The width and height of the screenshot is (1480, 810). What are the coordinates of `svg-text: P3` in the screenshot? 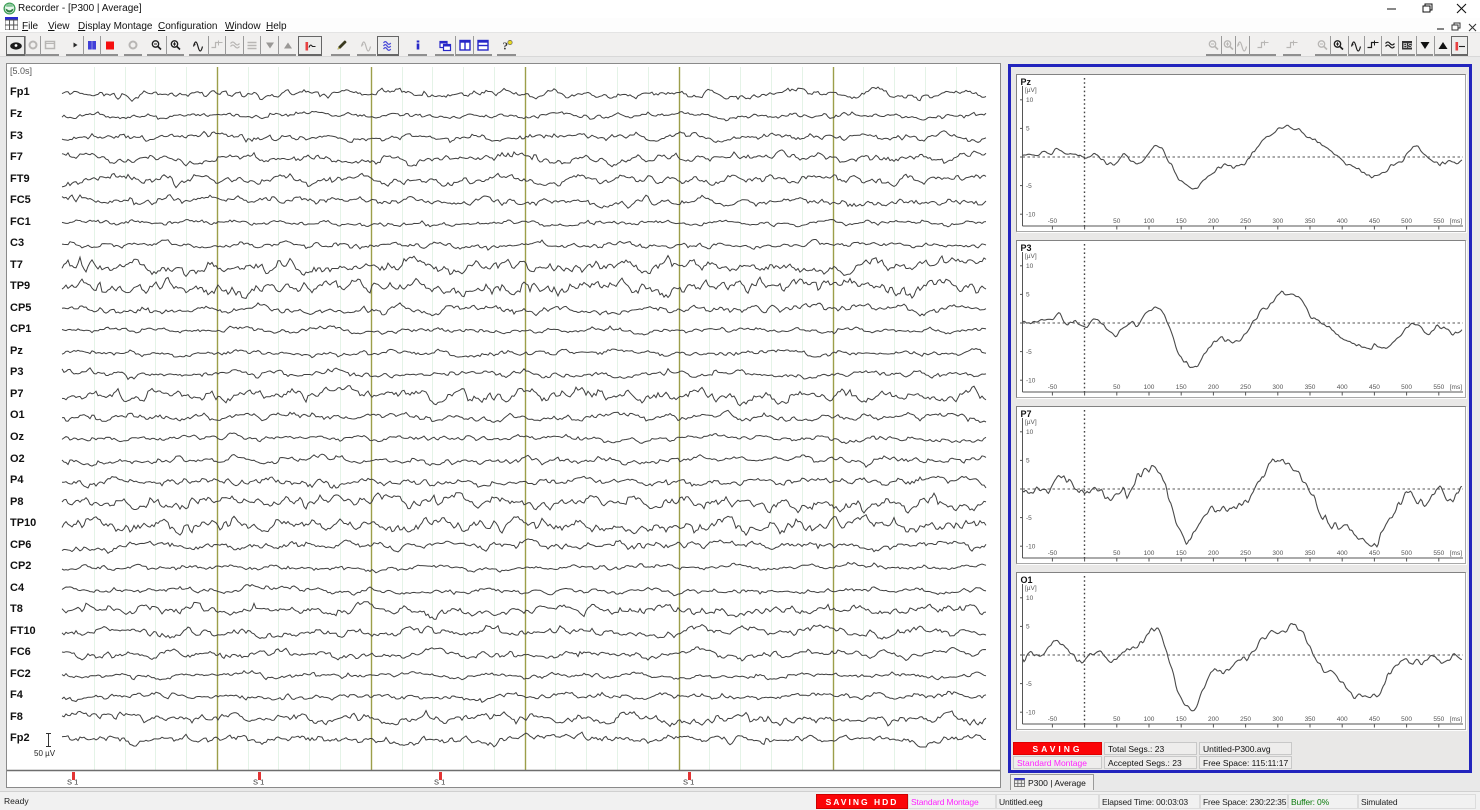 It's located at (1026, 248).